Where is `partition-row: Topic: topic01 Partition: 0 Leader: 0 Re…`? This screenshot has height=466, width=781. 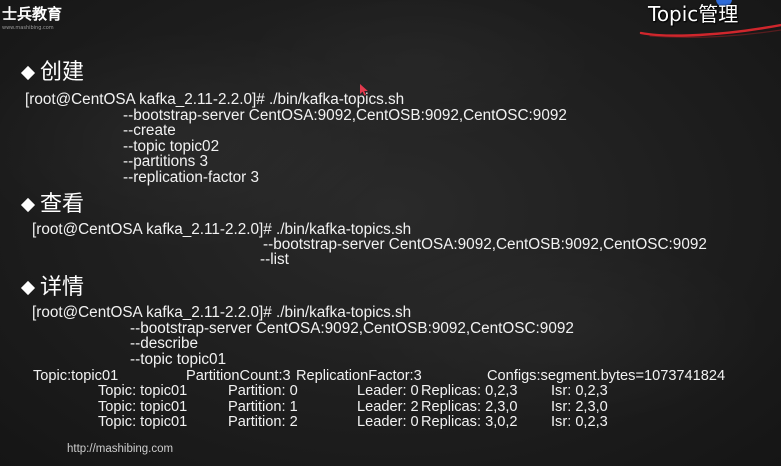 partition-row: Topic: topic01 Partition: 0 Leader: 0 Re… is located at coordinates (390, 391).